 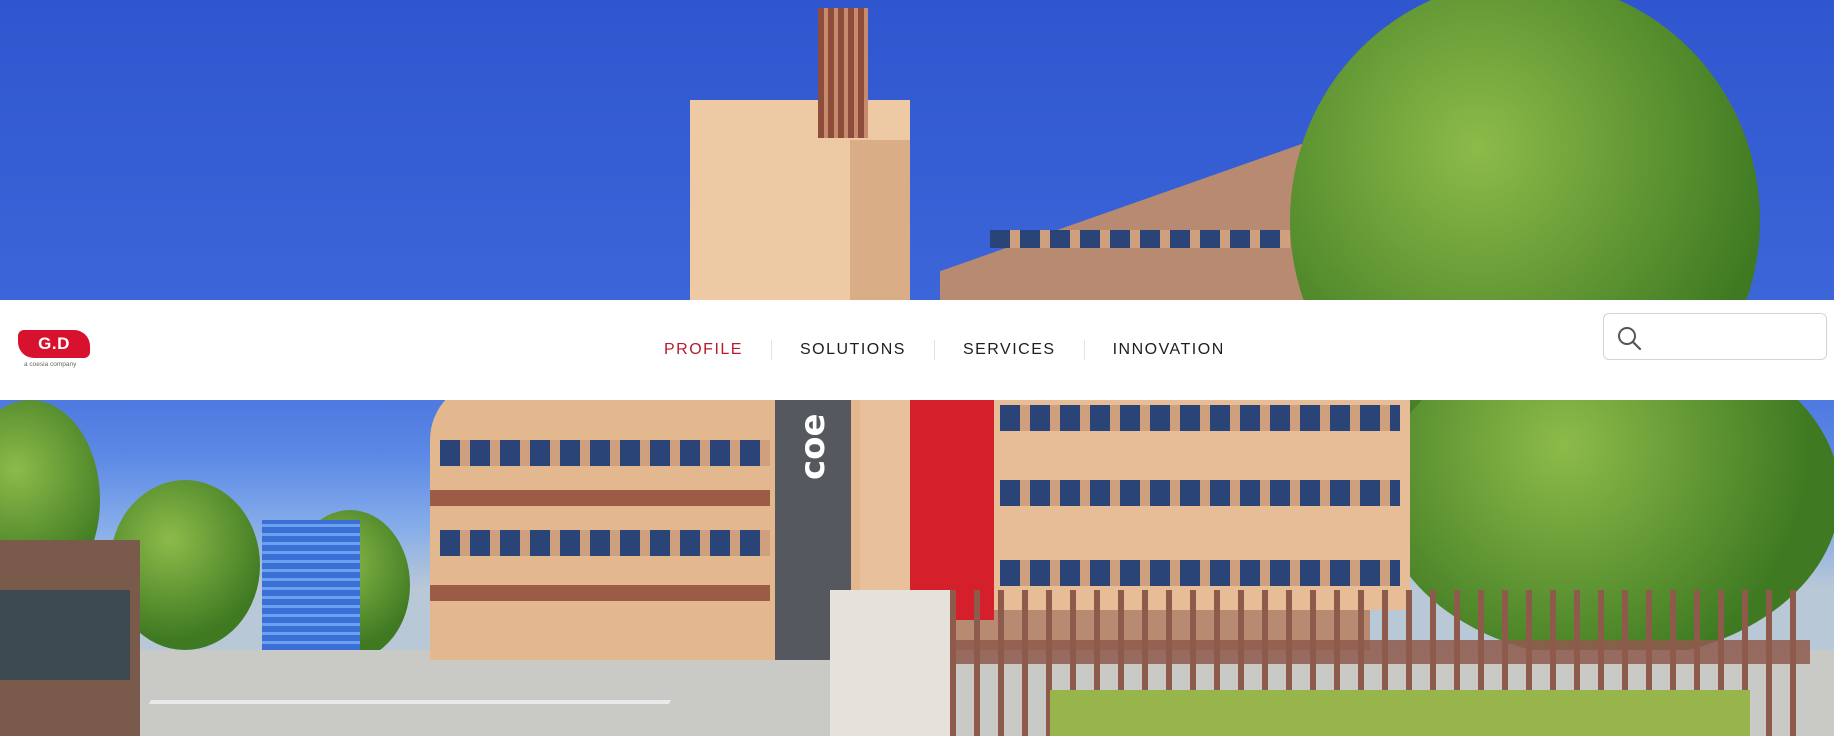 What do you see at coordinates (1629, 338) in the screenshot?
I see `search-icon` at bounding box center [1629, 338].